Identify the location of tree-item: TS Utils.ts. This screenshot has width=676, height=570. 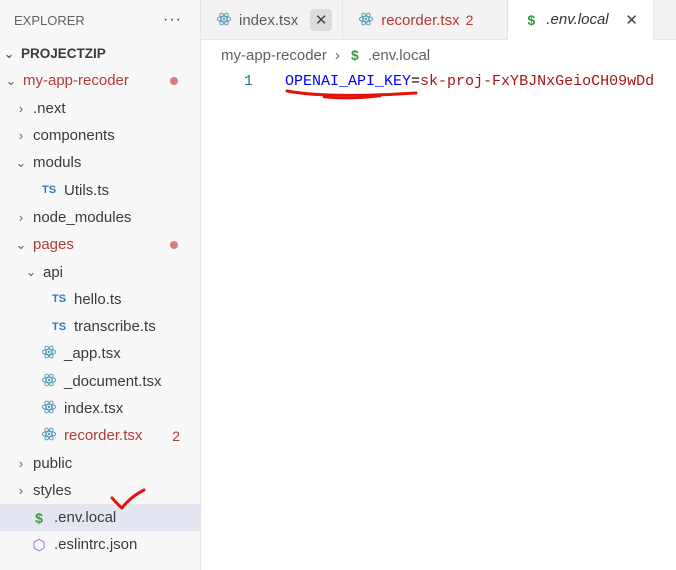
(100, 189).